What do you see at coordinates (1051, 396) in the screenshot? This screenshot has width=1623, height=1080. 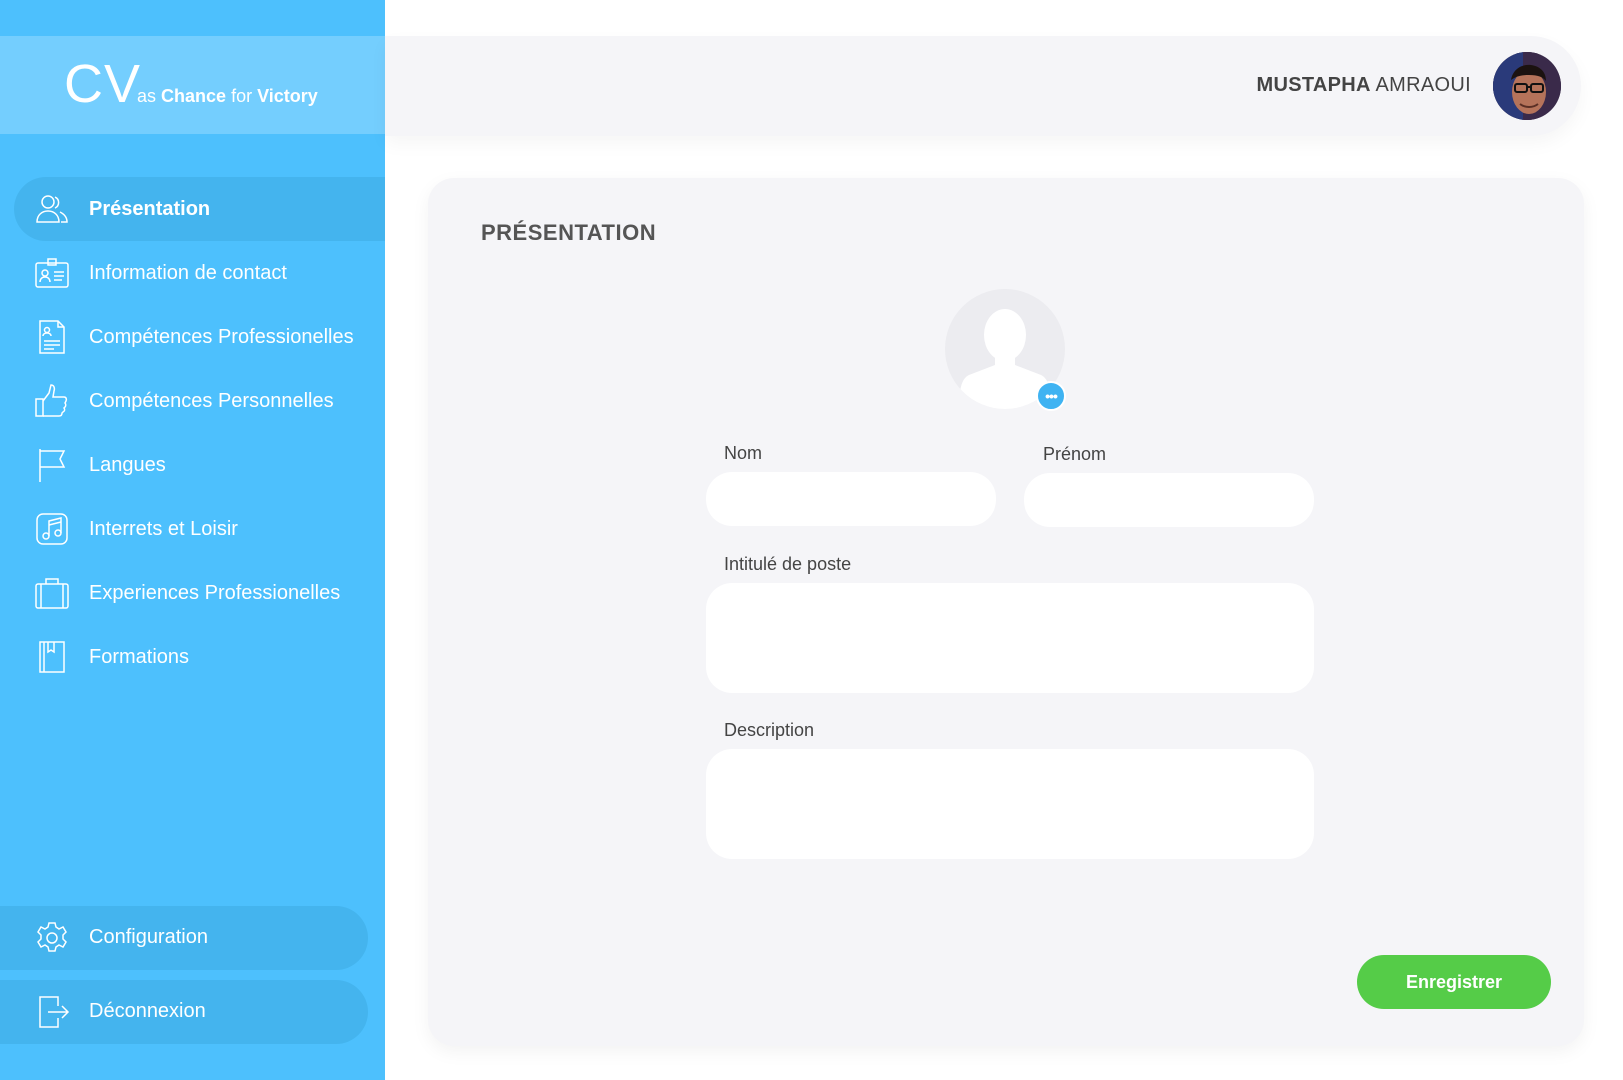 I see `photo-options-button: •••` at bounding box center [1051, 396].